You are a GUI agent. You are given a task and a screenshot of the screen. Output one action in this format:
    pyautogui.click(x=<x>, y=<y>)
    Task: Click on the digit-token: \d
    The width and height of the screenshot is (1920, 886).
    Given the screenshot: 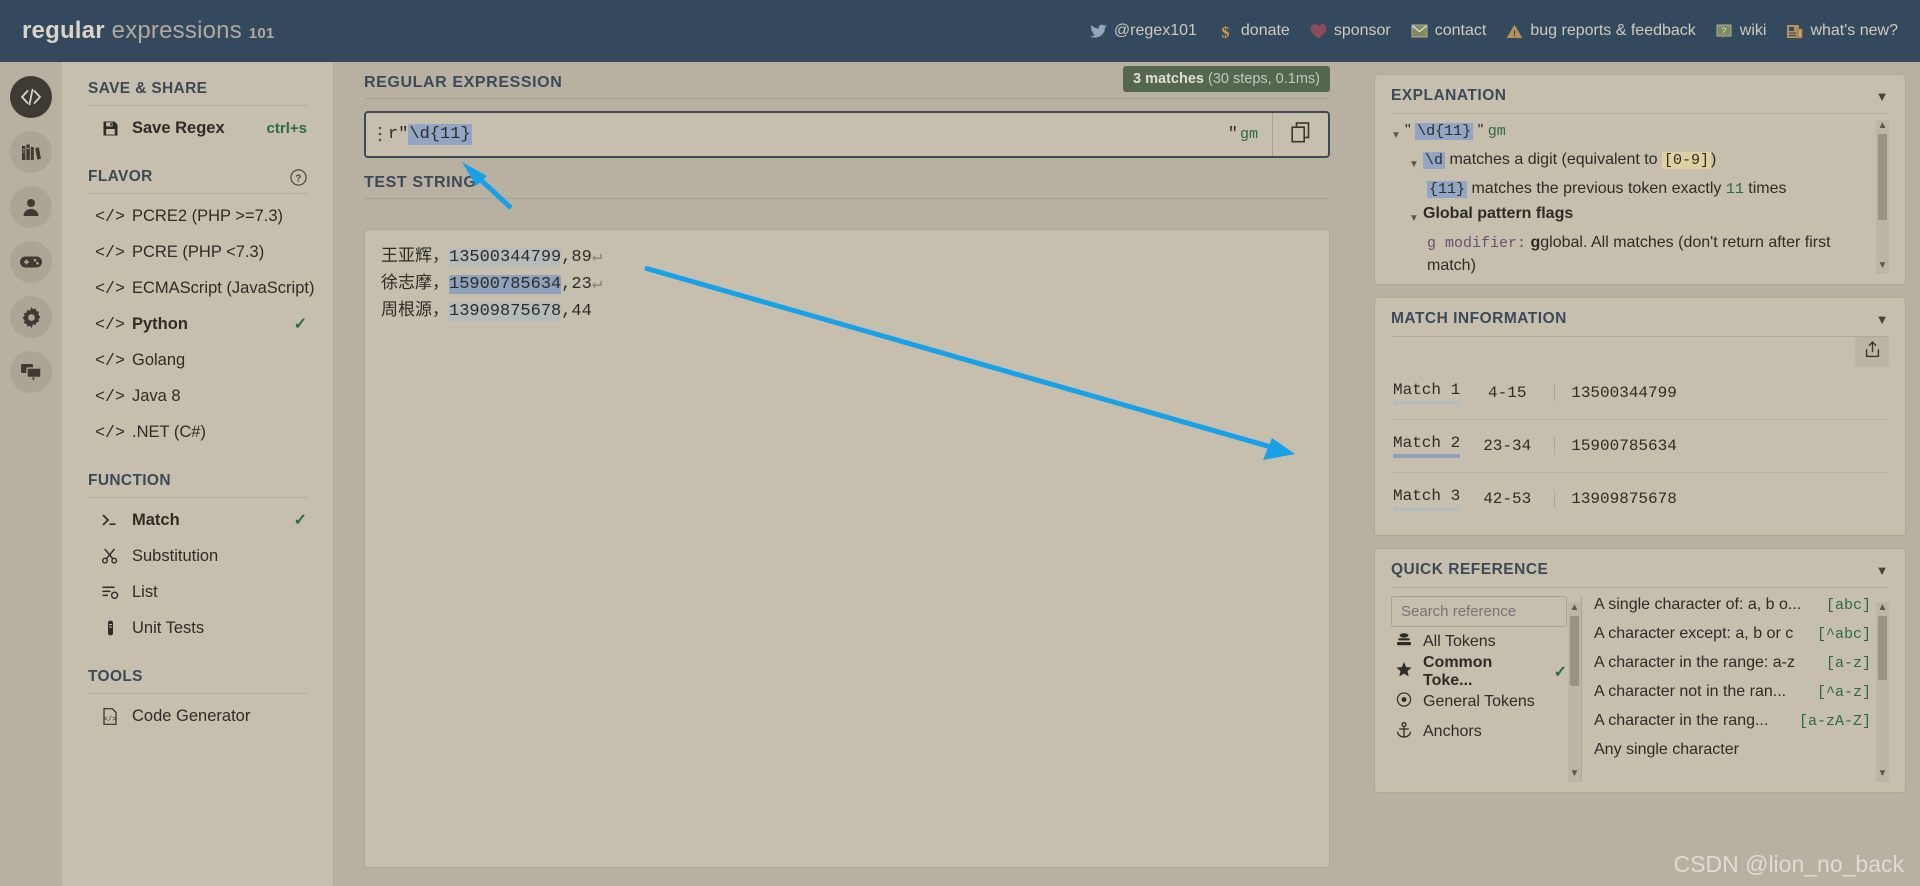 What is the action you would take?
    pyautogui.click(x=1434, y=160)
    